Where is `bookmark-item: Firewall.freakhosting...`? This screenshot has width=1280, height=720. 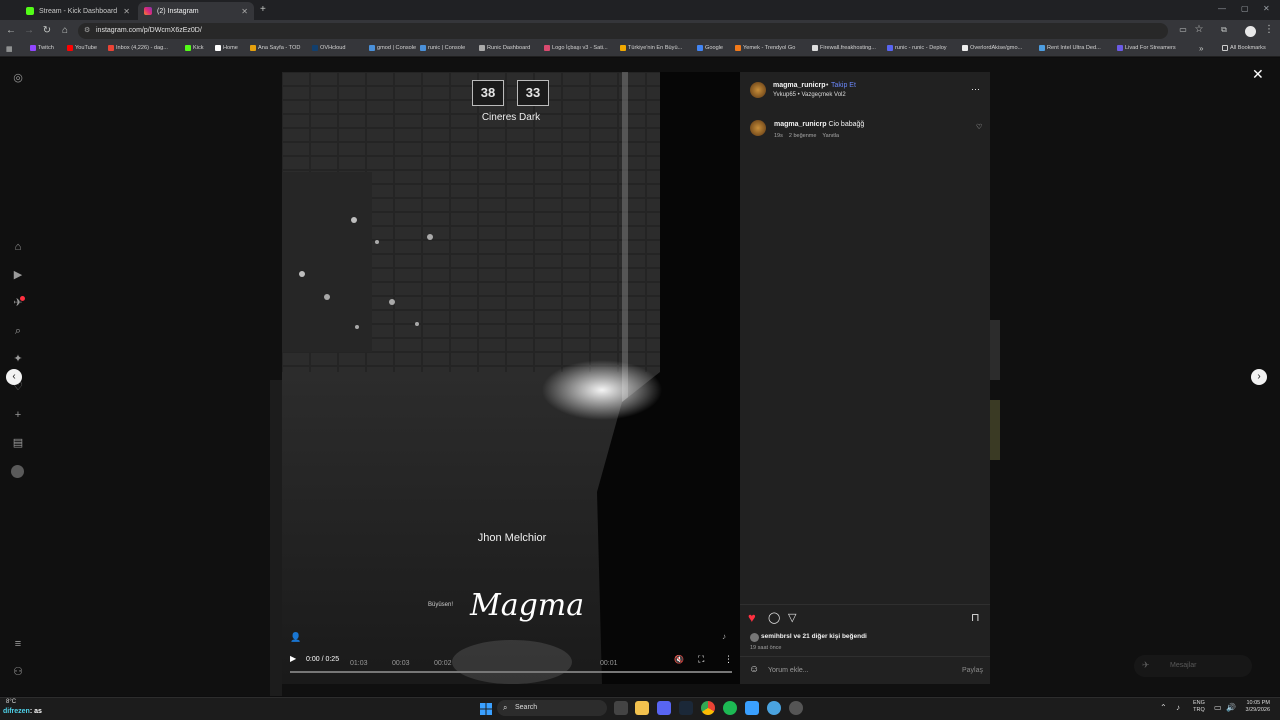 bookmark-item: Firewall.freakhosting... is located at coordinates (844, 48).